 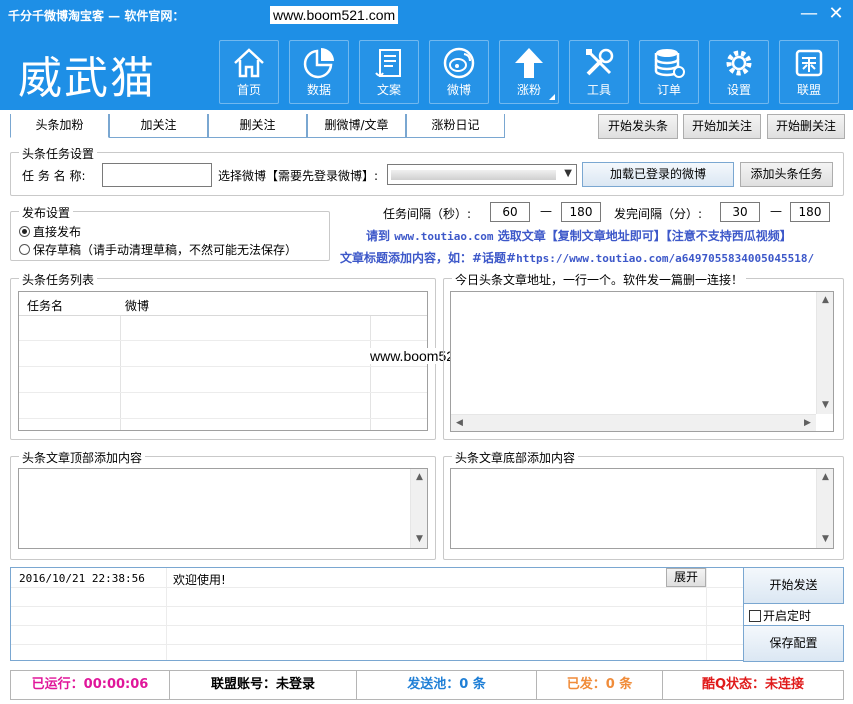 I want to click on scroll-icon, so click(x=388, y=63).